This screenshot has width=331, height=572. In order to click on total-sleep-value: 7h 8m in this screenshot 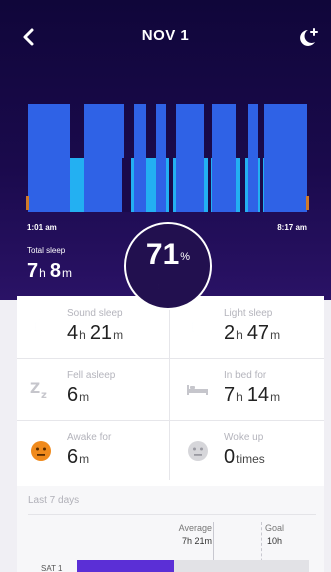, I will do `click(51, 271)`.